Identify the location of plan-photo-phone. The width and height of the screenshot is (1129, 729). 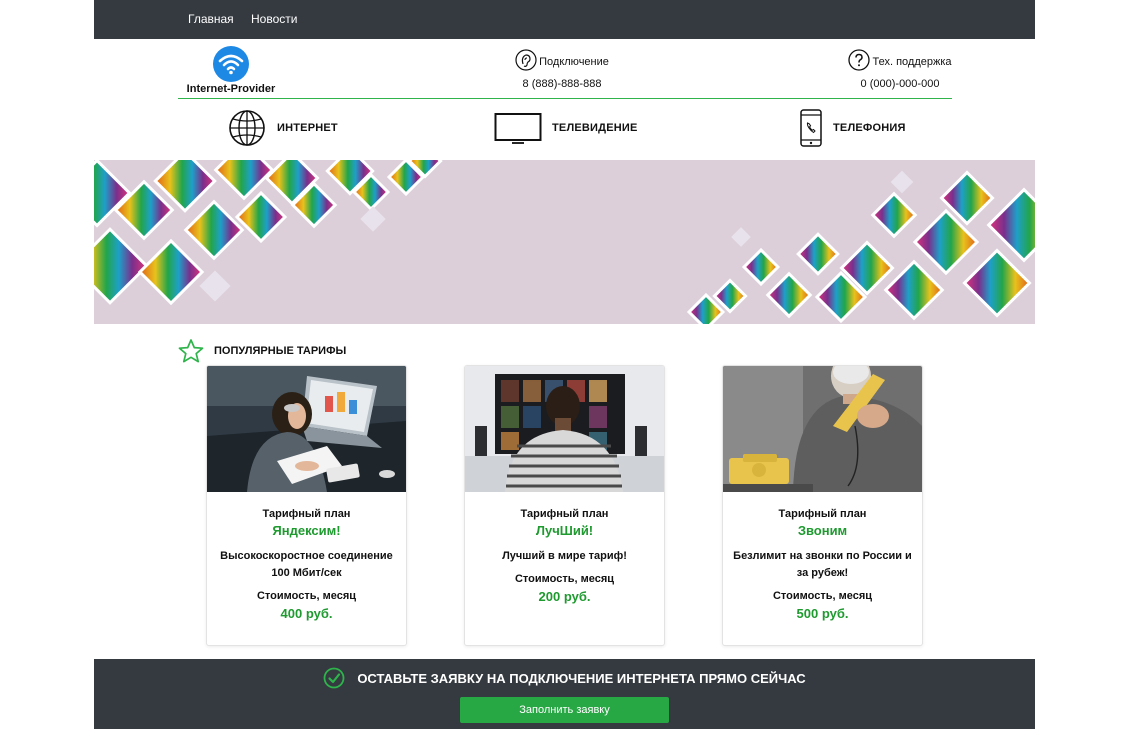
(822, 429).